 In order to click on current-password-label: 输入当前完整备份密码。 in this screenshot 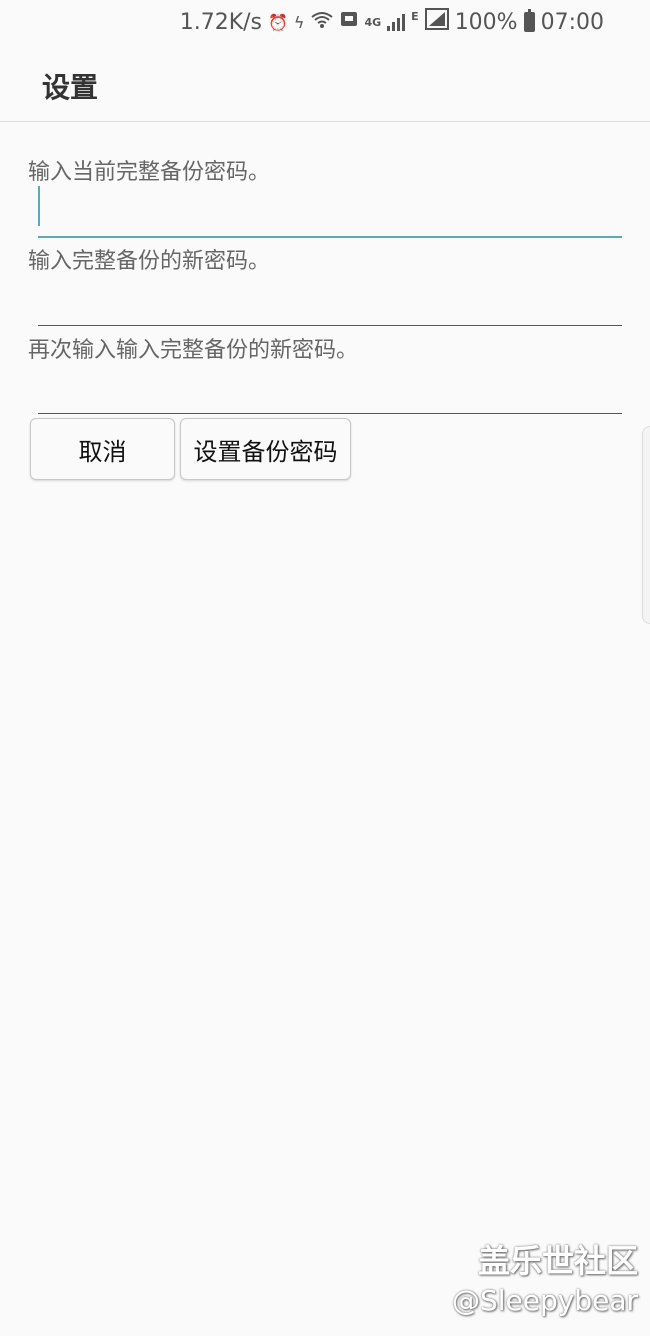, I will do `click(149, 172)`.